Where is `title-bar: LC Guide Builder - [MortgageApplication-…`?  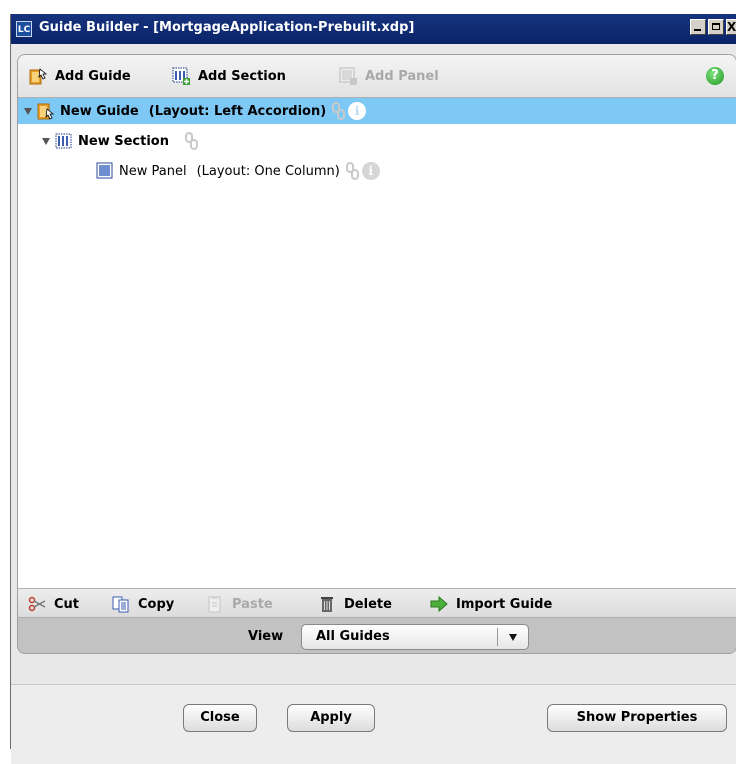 title-bar: LC Guide Builder - [MortgageApplication-… is located at coordinates (373, 29).